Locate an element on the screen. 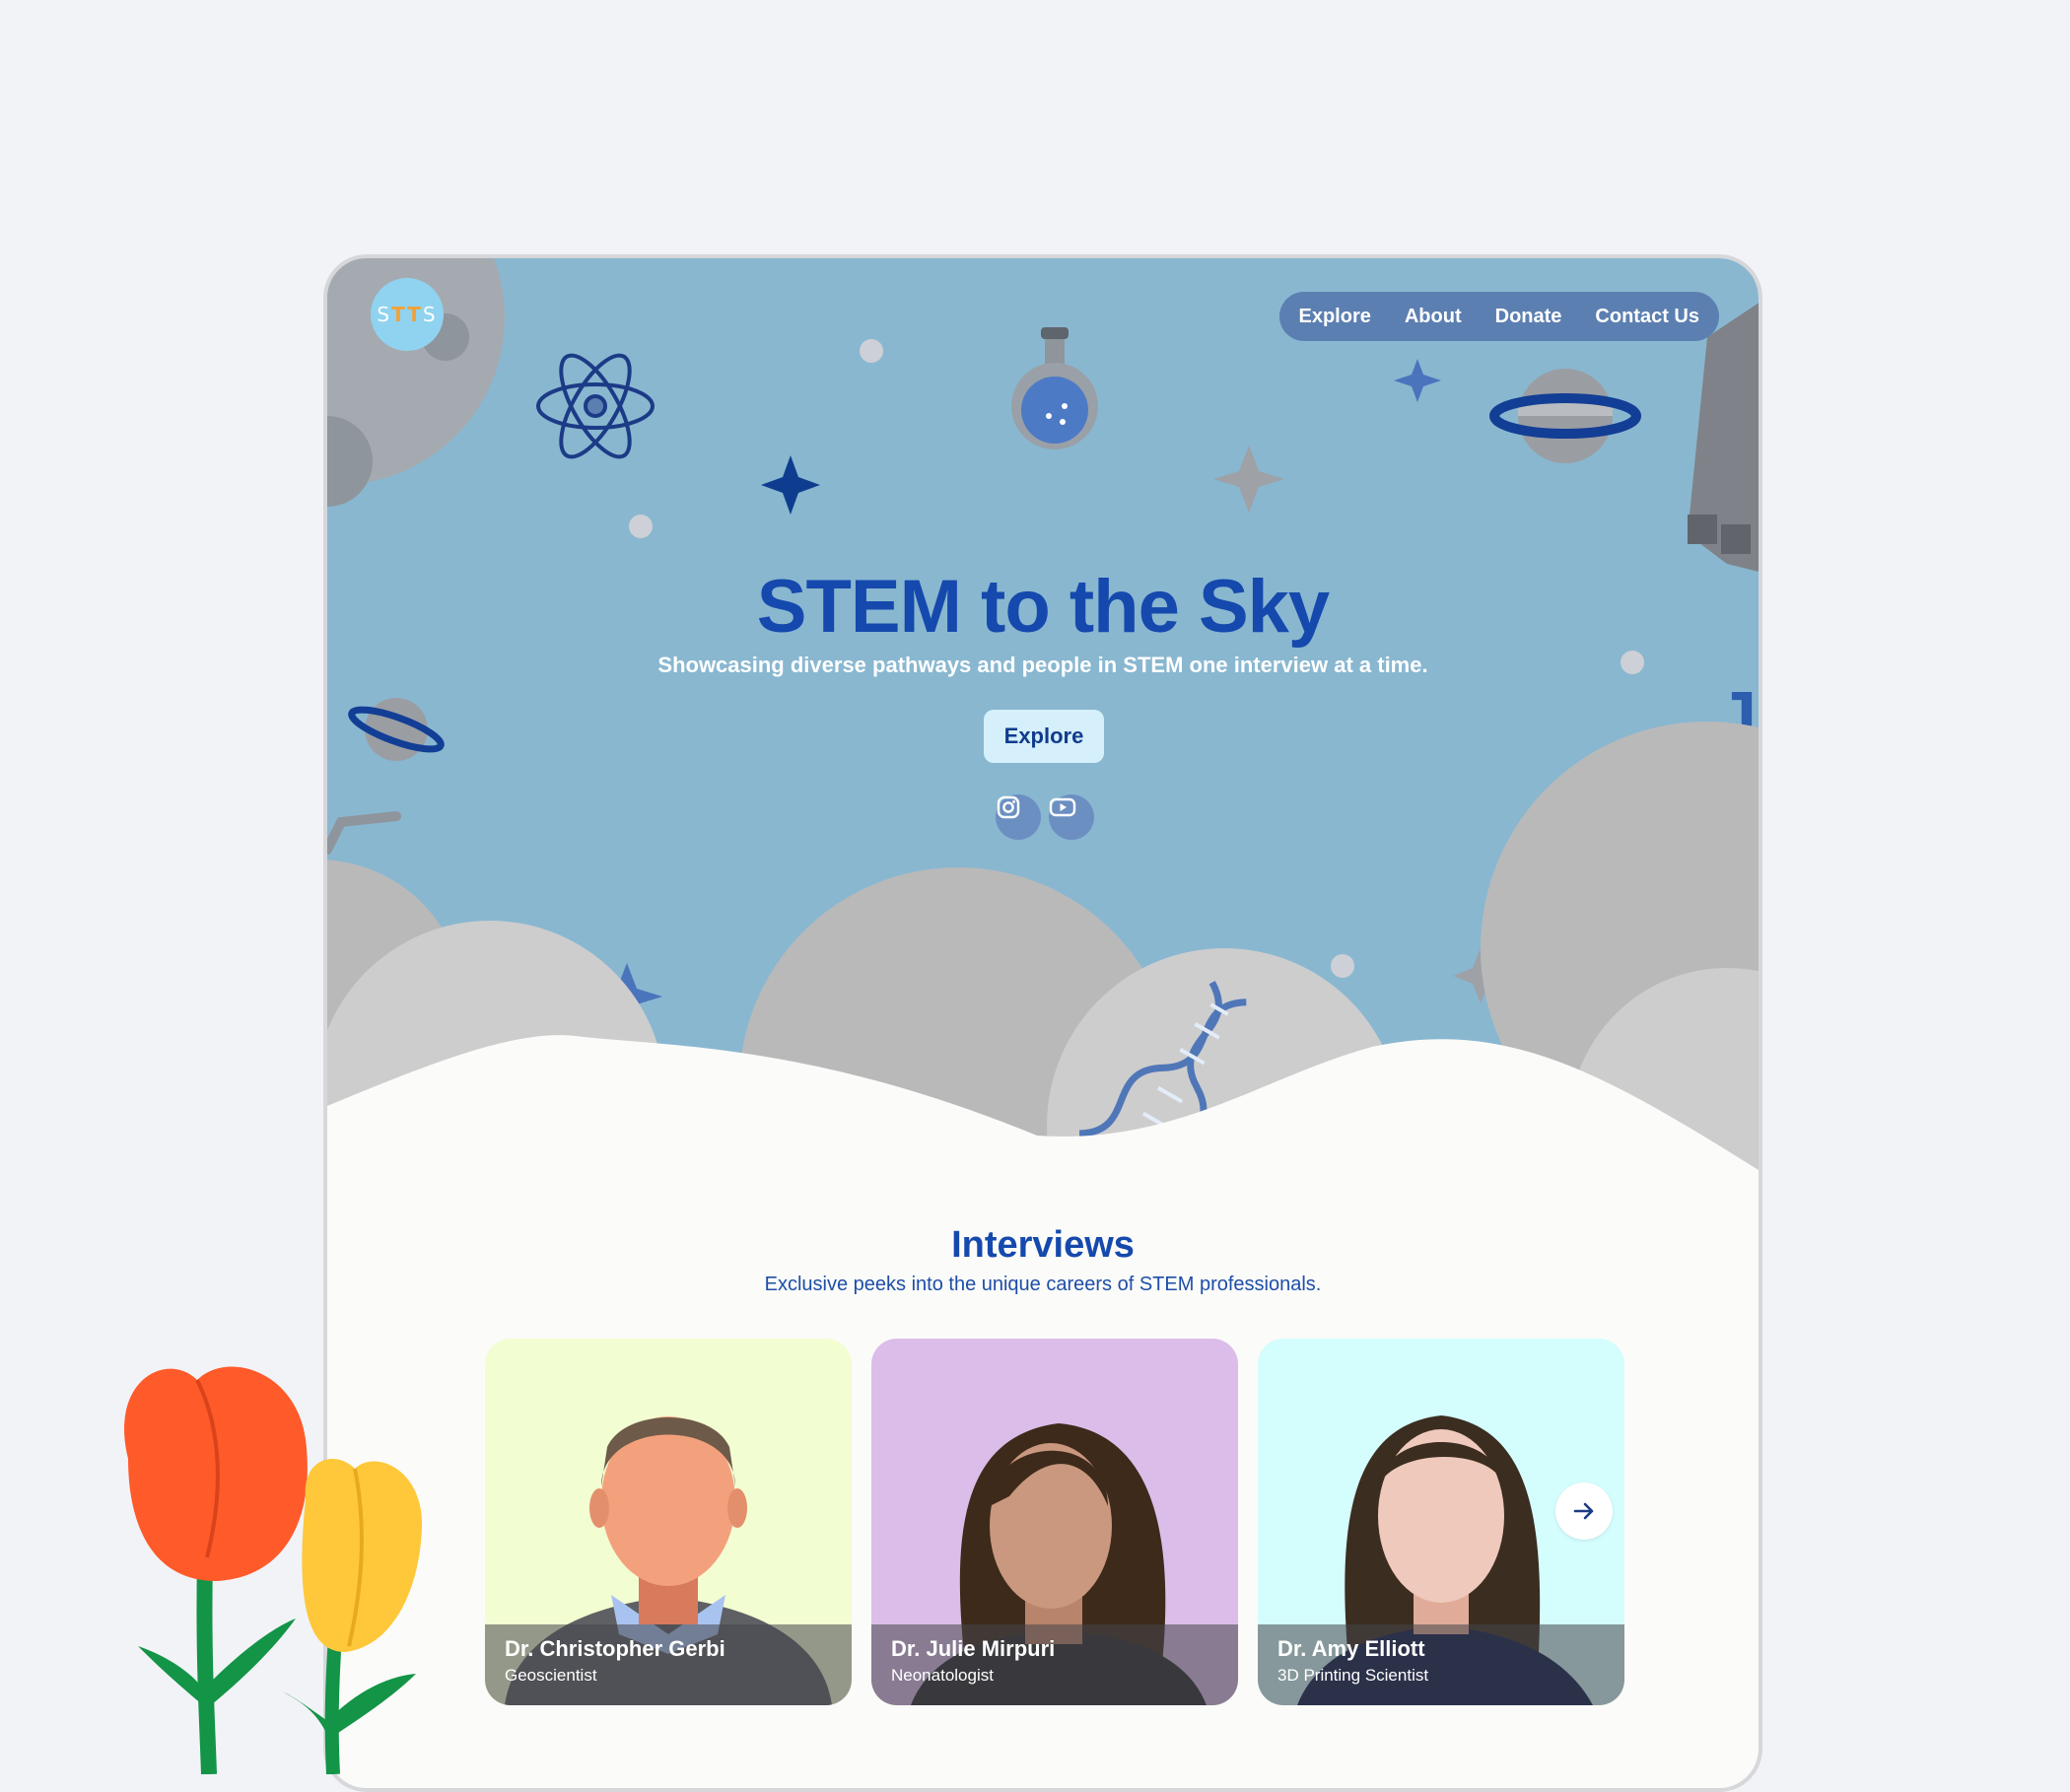 The height and width of the screenshot is (1792, 2070). interviewee-role: Geoscientist is located at coordinates (551, 1675).